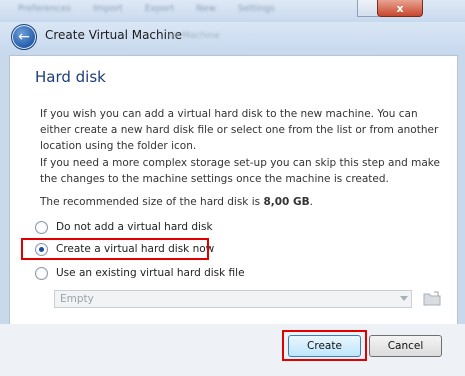 The height and width of the screenshot is (376, 465). Describe the element at coordinates (194, 36) in the screenshot. I see `blurred-title-text: ne Machine` at that location.